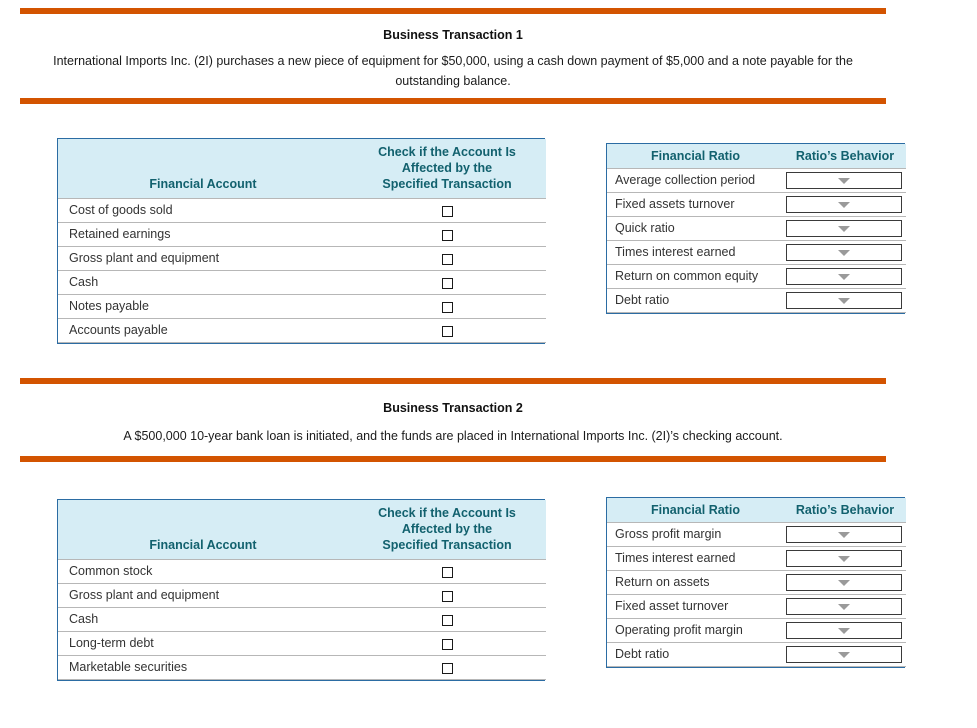  What do you see at coordinates (302, 667) in the screenshot?
I see `table-row: Marketable securities` at bounding box center [302, 667].